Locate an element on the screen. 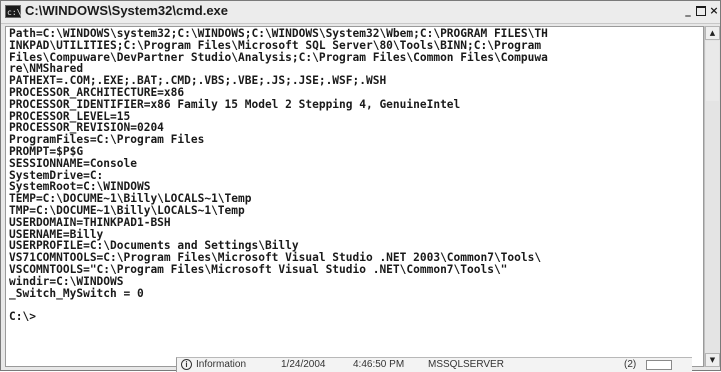  maximize-button is located at coordinates (701, 11).